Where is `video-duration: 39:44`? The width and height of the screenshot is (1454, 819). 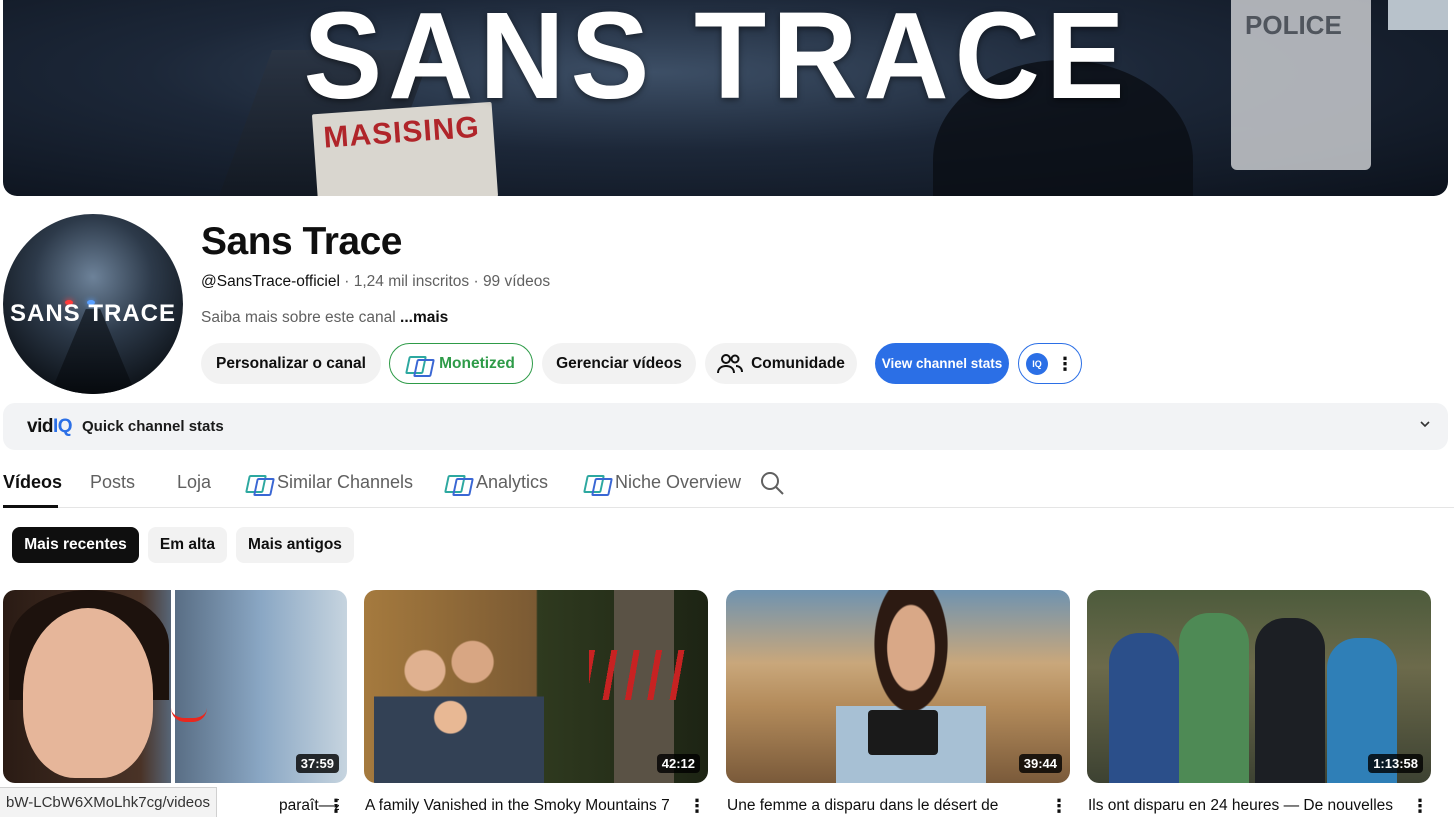
video-duration: 39:44 is located at coordinates (1040, 763).